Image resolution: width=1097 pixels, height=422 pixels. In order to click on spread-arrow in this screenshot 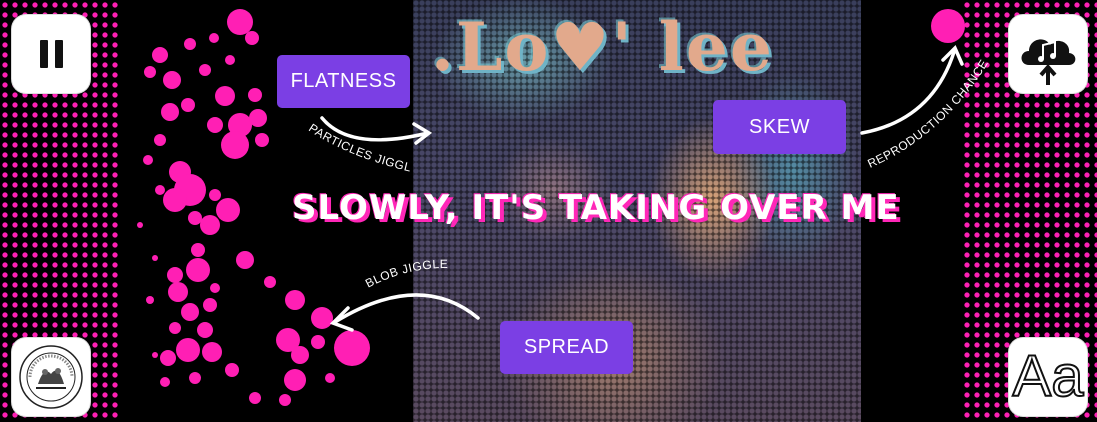, I will do `click(406, 308)`.